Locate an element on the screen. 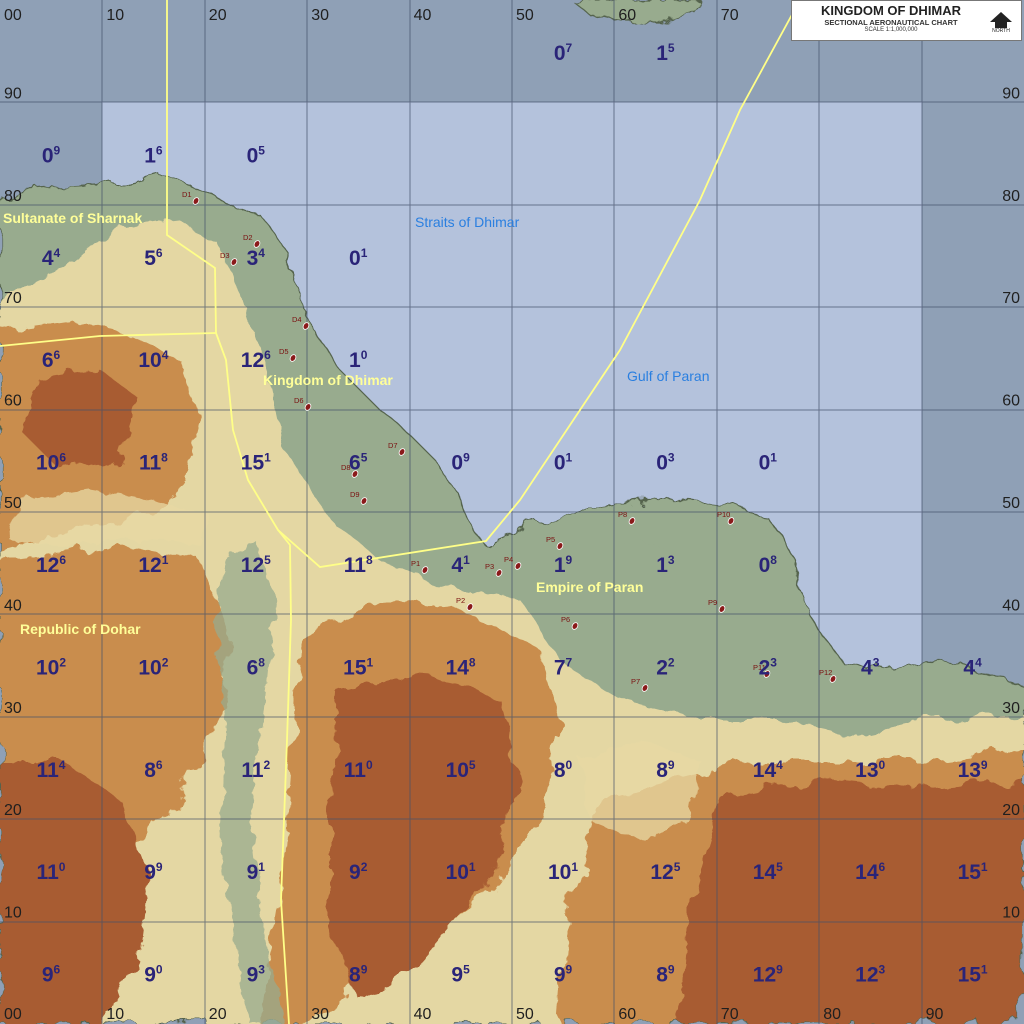 Image resolution: width=1024 pixels, height=1024 pixels. grid-label-left: 20 is located at coordinates (13, 810).